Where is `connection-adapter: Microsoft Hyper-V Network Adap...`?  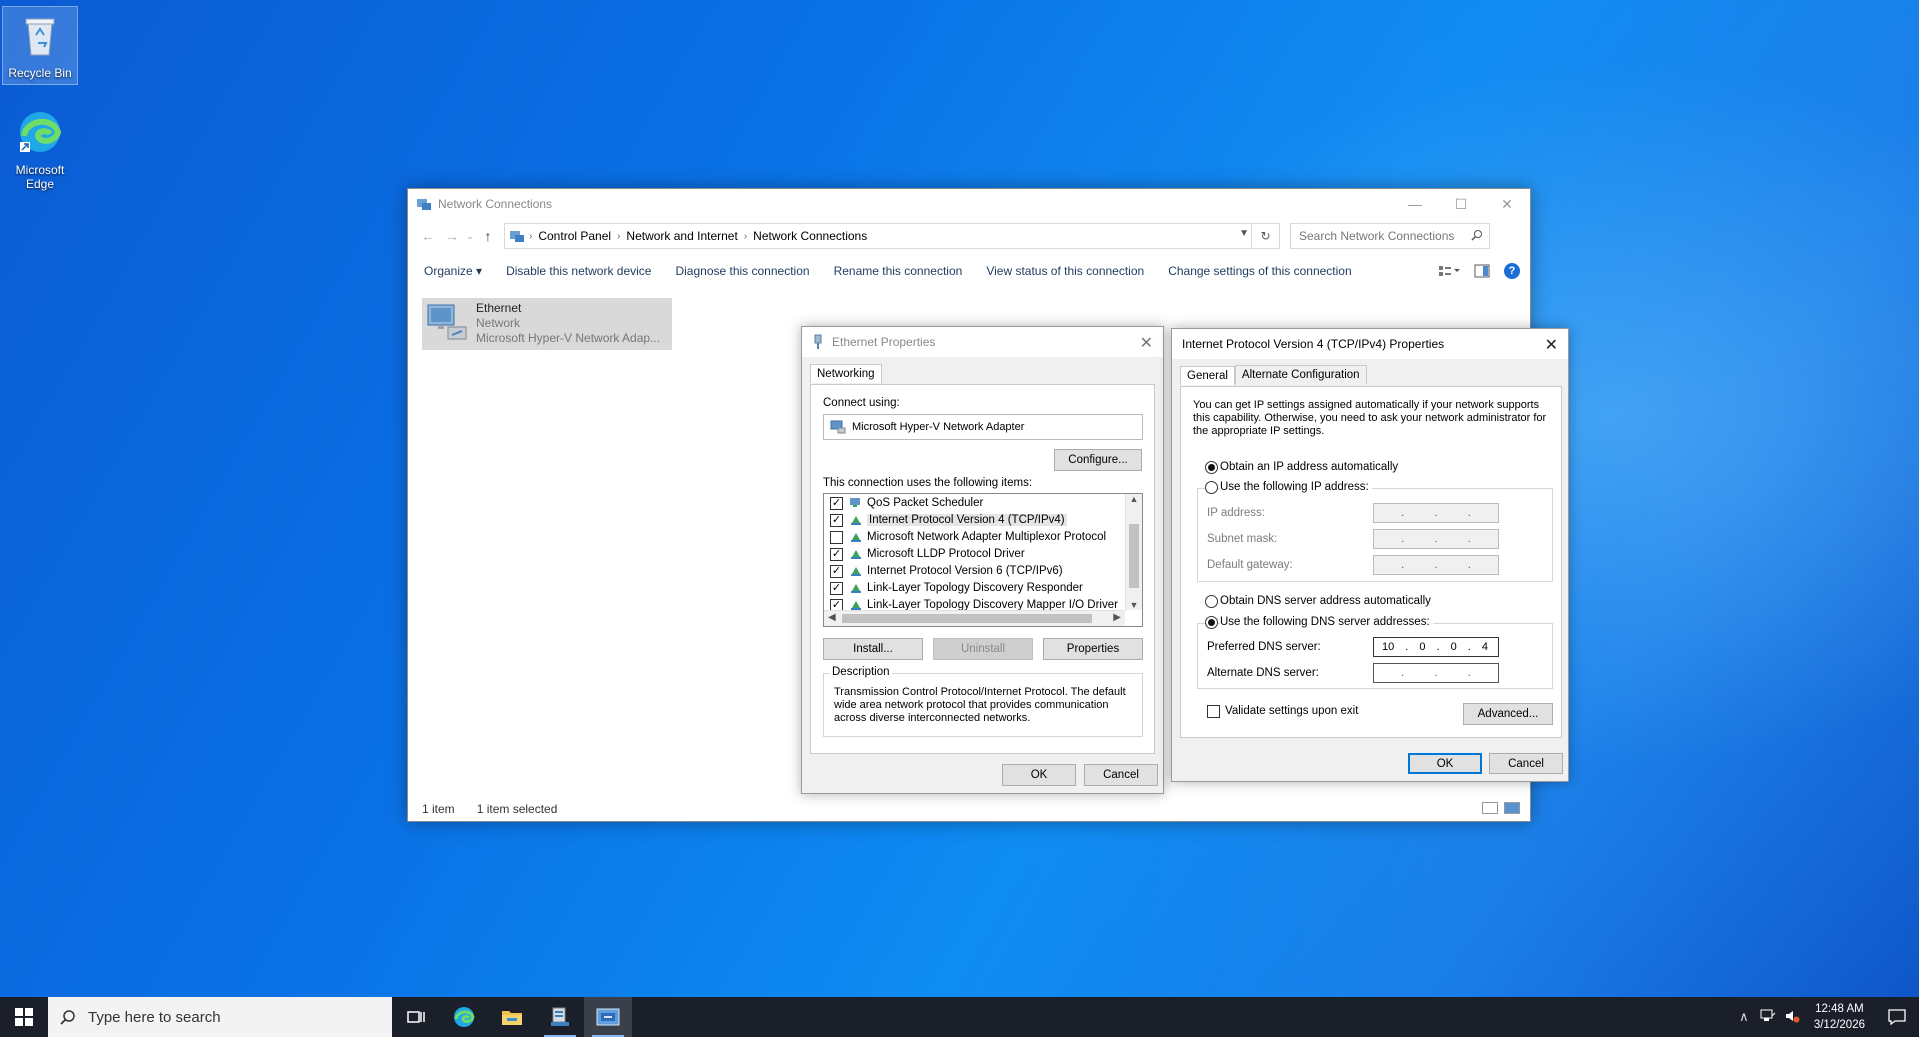
connection-adapter: Microsoft Hyper-V Network Adap... is located at coordinates (568, 338).